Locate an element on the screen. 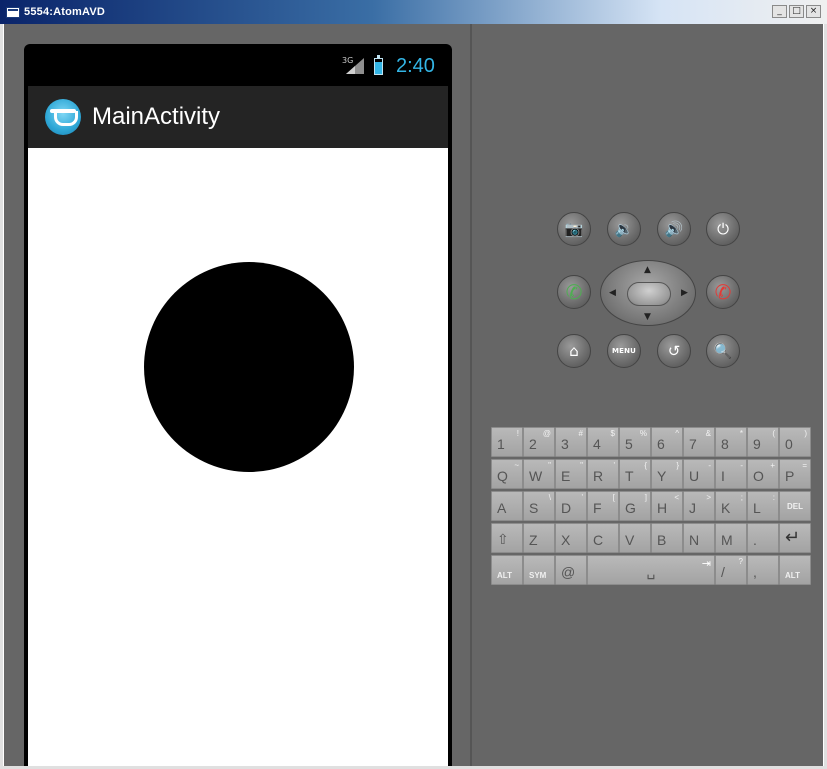  key-z: Z is located at coordinates (539, 538).